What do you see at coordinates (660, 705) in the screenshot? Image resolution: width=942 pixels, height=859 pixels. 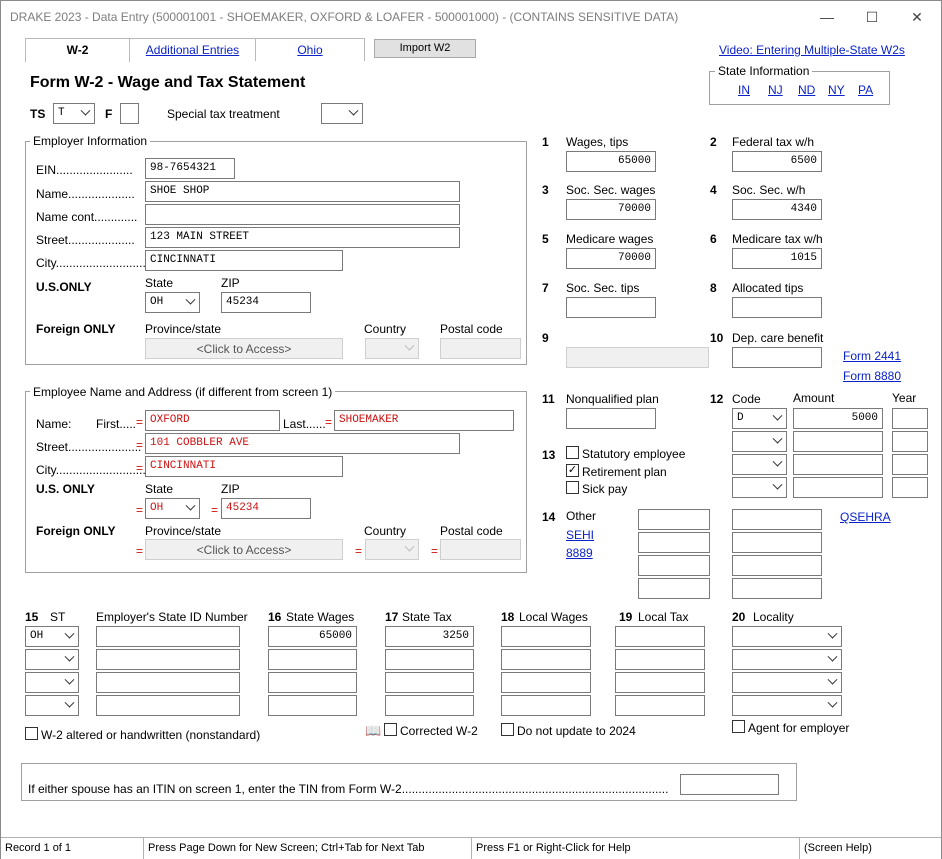 I see `state-row4-local-tax-input` at bounding box center [660, 705].